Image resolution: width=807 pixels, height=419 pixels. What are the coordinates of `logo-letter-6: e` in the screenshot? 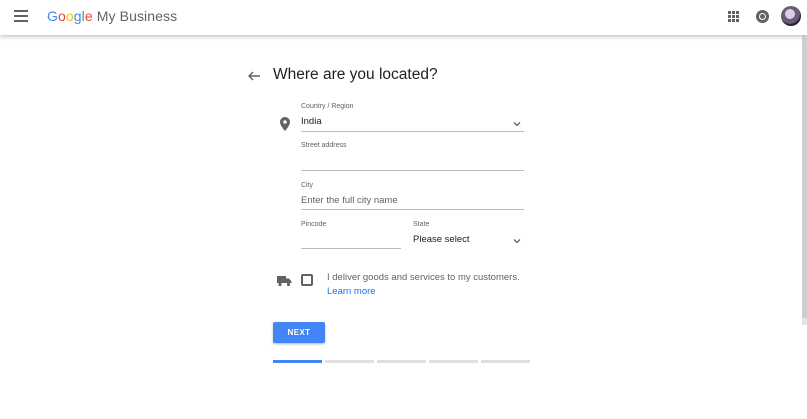 It's located at (88, 16).